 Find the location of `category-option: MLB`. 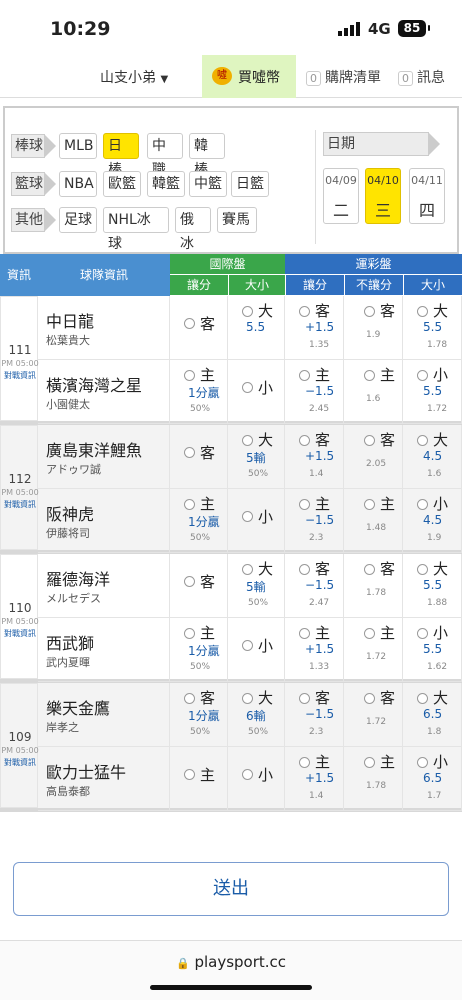

category-option: MLB is located at coordinates (78, 146).